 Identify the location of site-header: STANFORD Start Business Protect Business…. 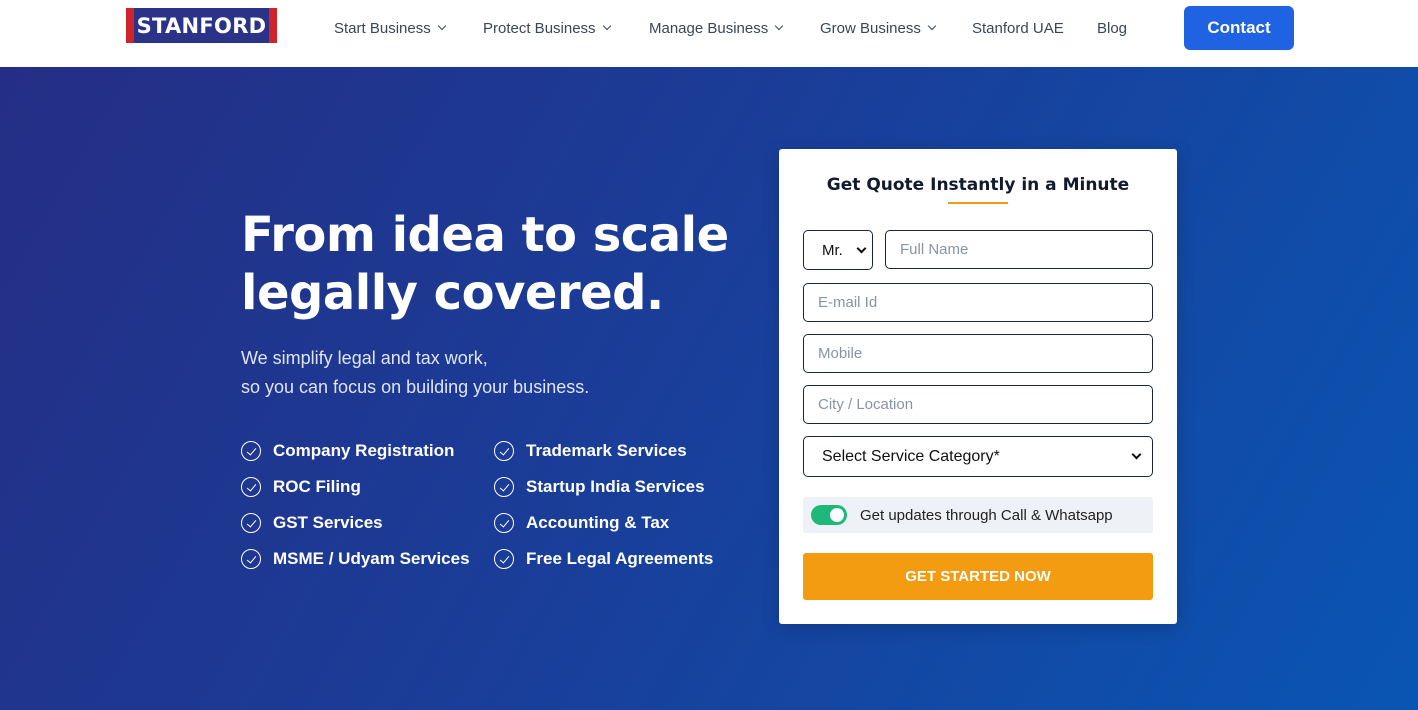
(709, 33).